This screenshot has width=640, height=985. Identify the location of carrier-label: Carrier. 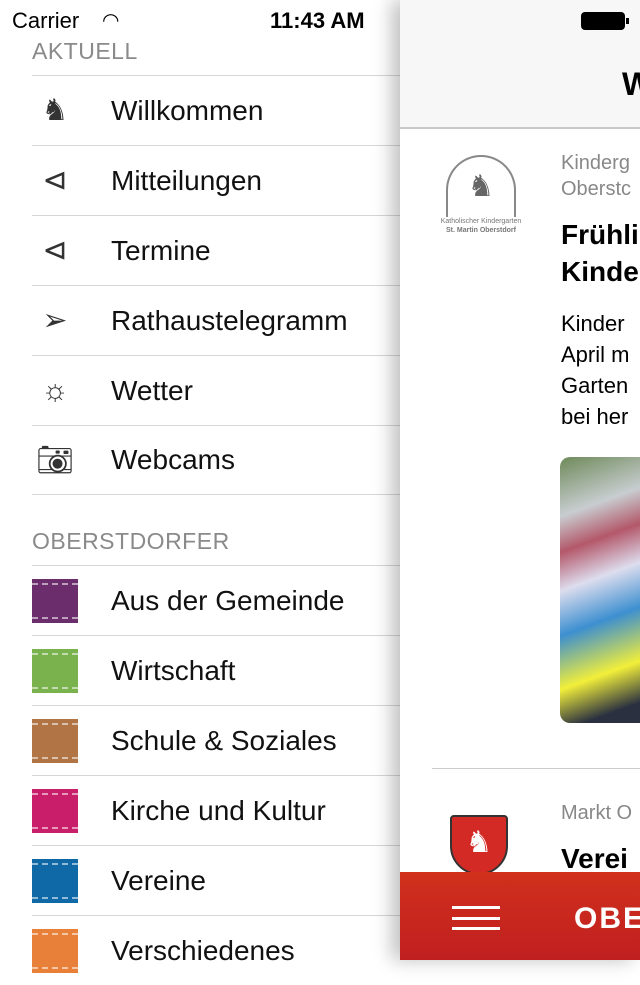
(46, 20).